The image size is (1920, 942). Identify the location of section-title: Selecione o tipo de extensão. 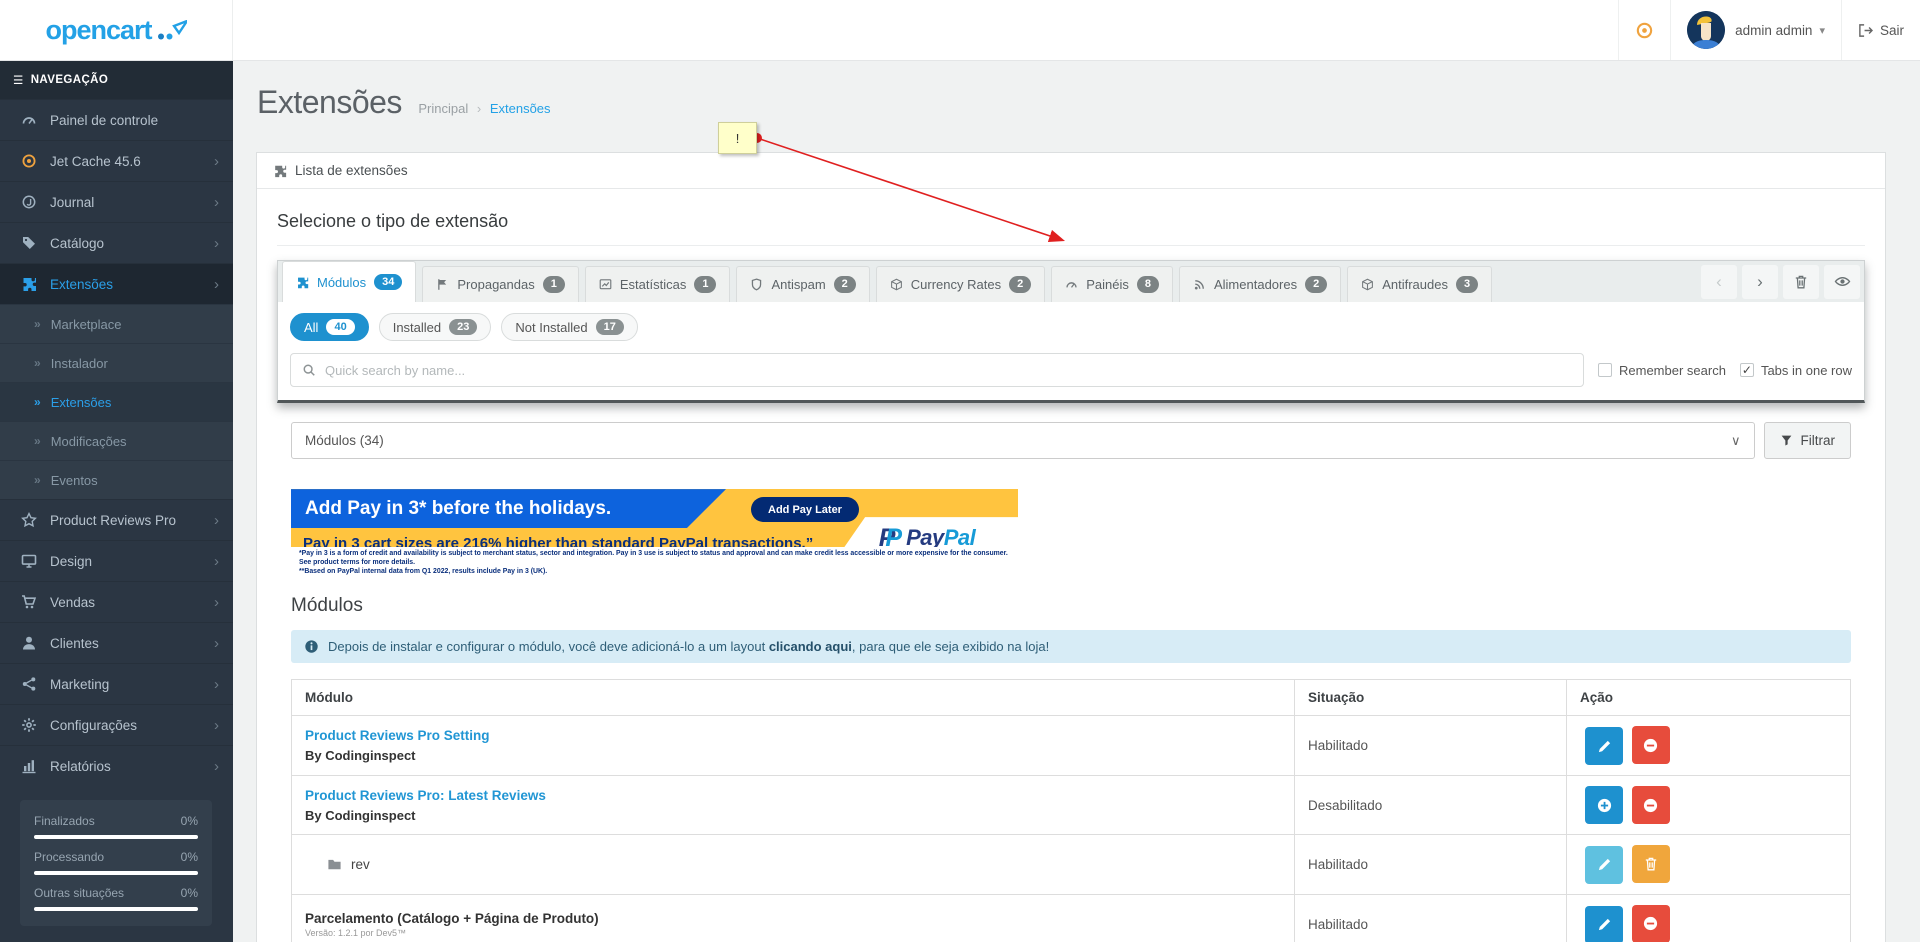
(1071, 228).